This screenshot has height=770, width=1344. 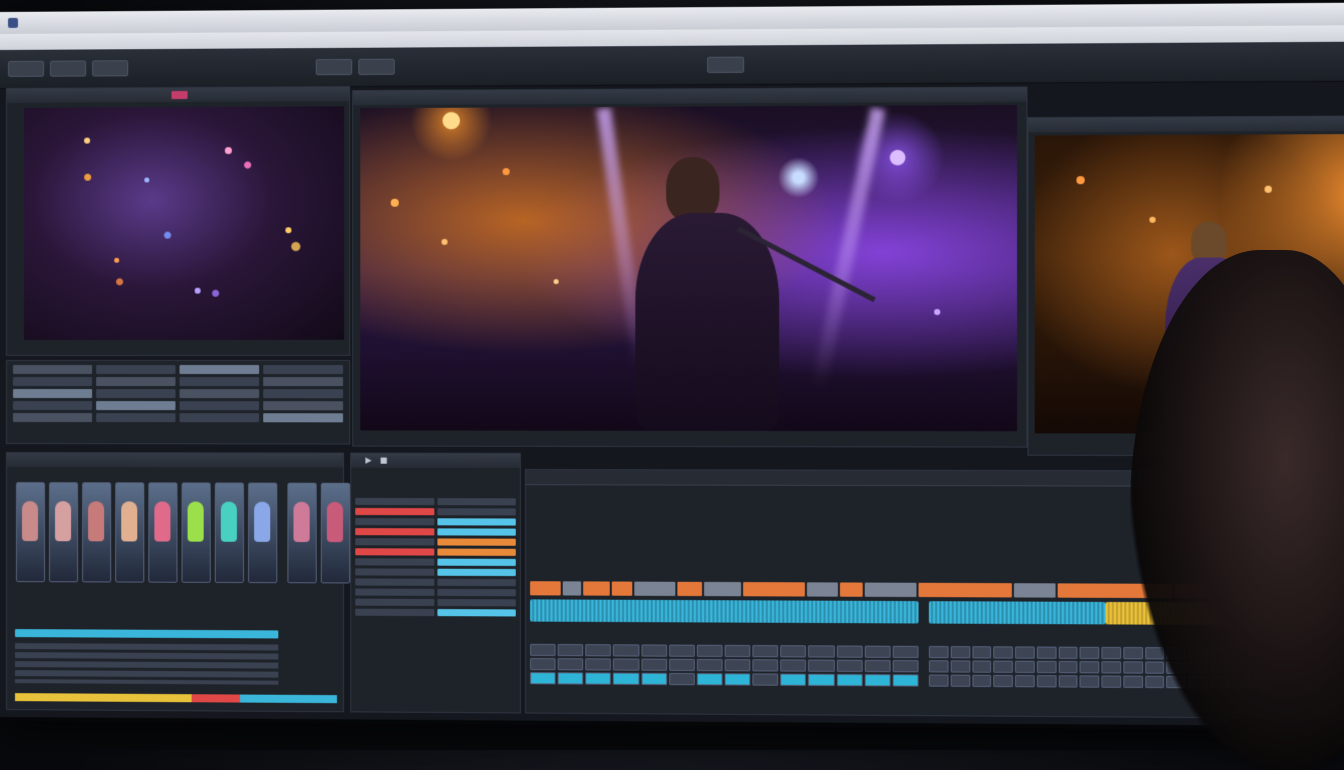 What do you see at coordinates (368, 461) in the screenshot?
I see `play-icon: ▶` at bounding box center [368, 461].